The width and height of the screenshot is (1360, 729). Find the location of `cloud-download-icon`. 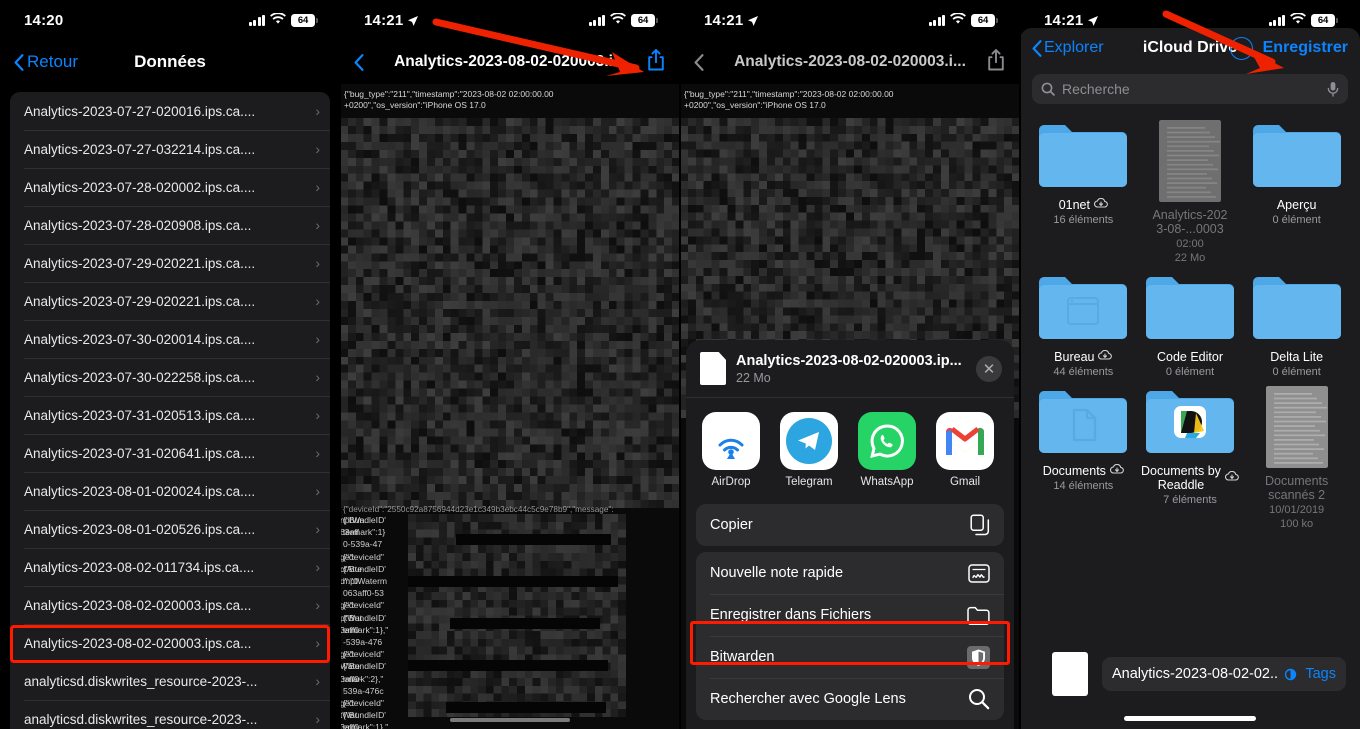

cloud-download-icon is located at coordinates (1100, 202).